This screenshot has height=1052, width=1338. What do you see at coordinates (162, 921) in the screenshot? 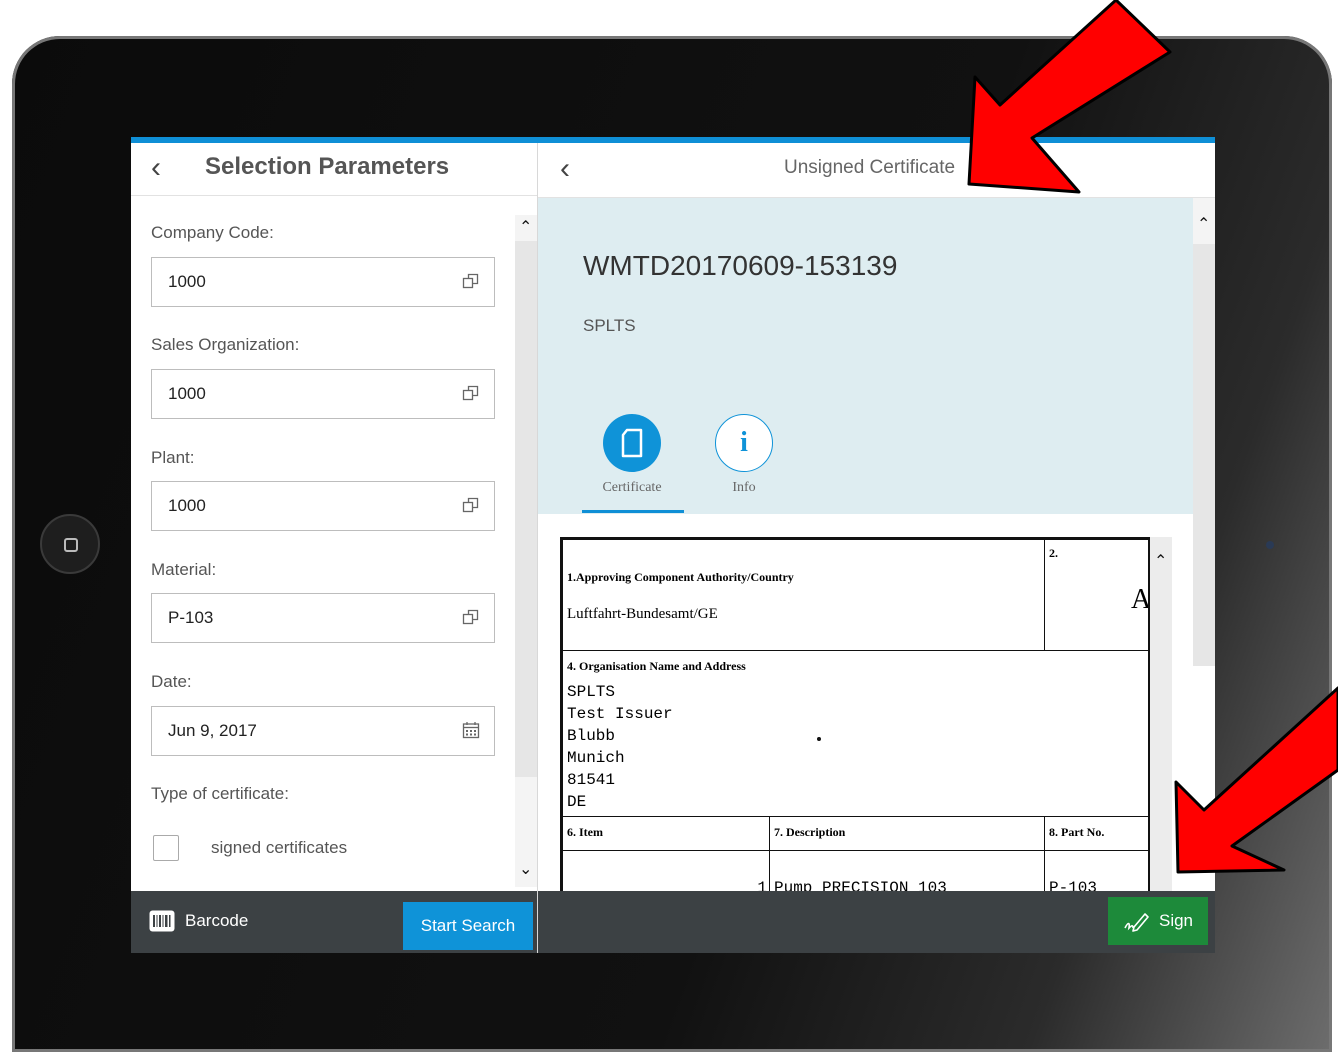
I see `barcode-icon` at bounding box center [162, 921].